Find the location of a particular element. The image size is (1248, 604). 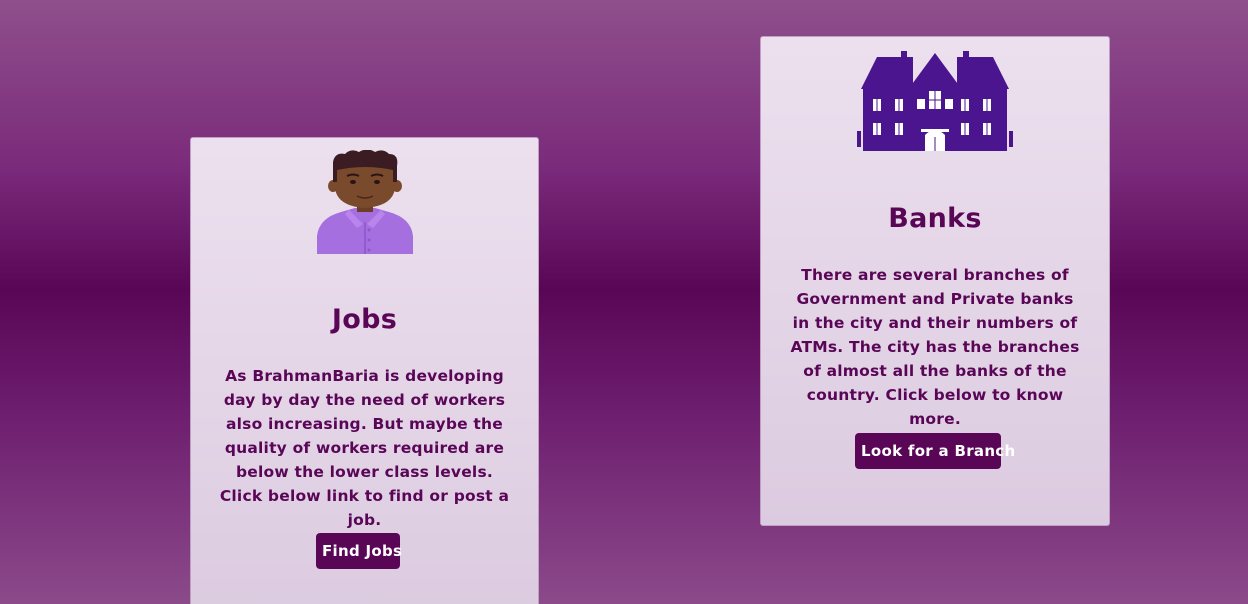

jobs-title: Jobs is located at coordinates (364, 319).